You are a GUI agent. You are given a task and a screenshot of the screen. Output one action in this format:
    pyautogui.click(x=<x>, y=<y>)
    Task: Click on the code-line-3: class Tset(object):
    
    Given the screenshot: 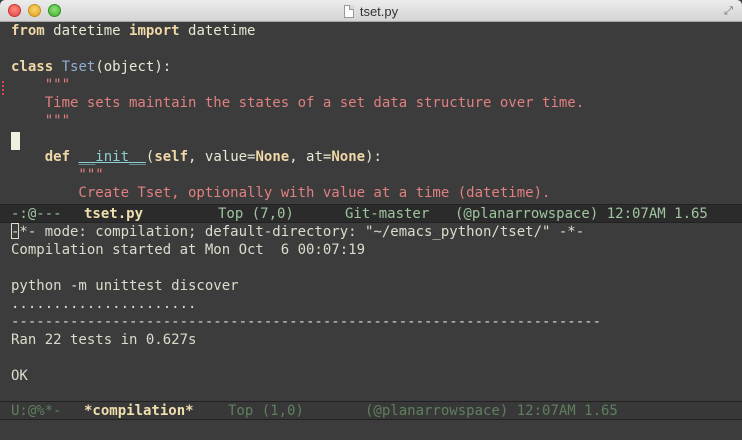 What is the action you would take?
    pyautogui.click(x=91, y=67)
    